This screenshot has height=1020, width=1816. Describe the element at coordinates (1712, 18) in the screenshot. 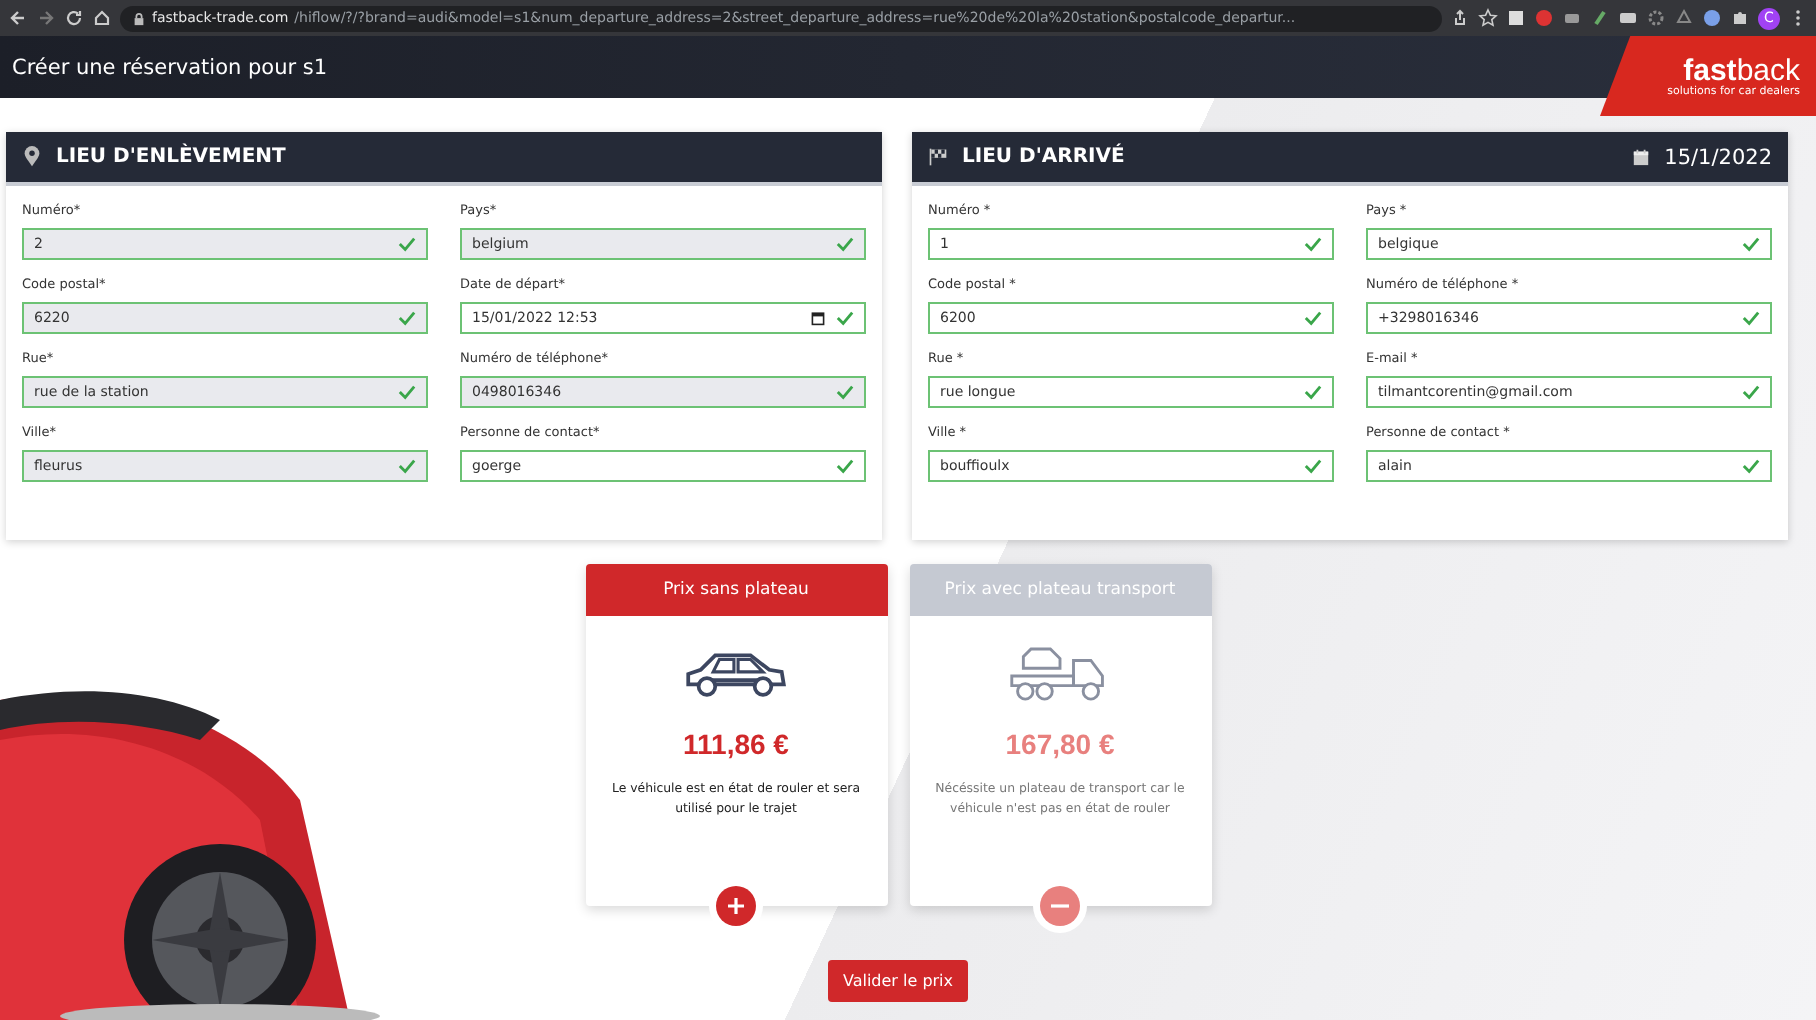

I see `extension-icon` at that location.